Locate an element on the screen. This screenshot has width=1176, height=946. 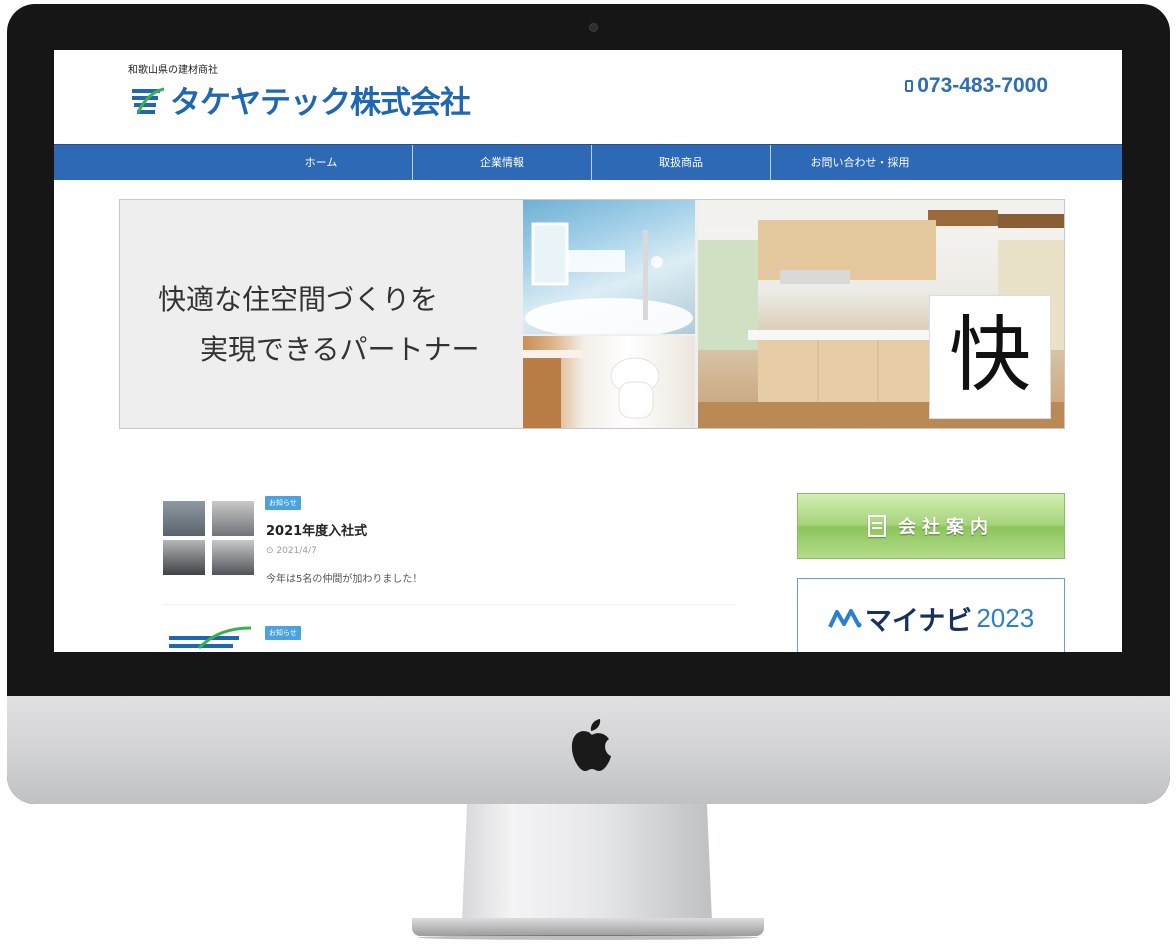
document-icon is located at coordinates (877, 526).